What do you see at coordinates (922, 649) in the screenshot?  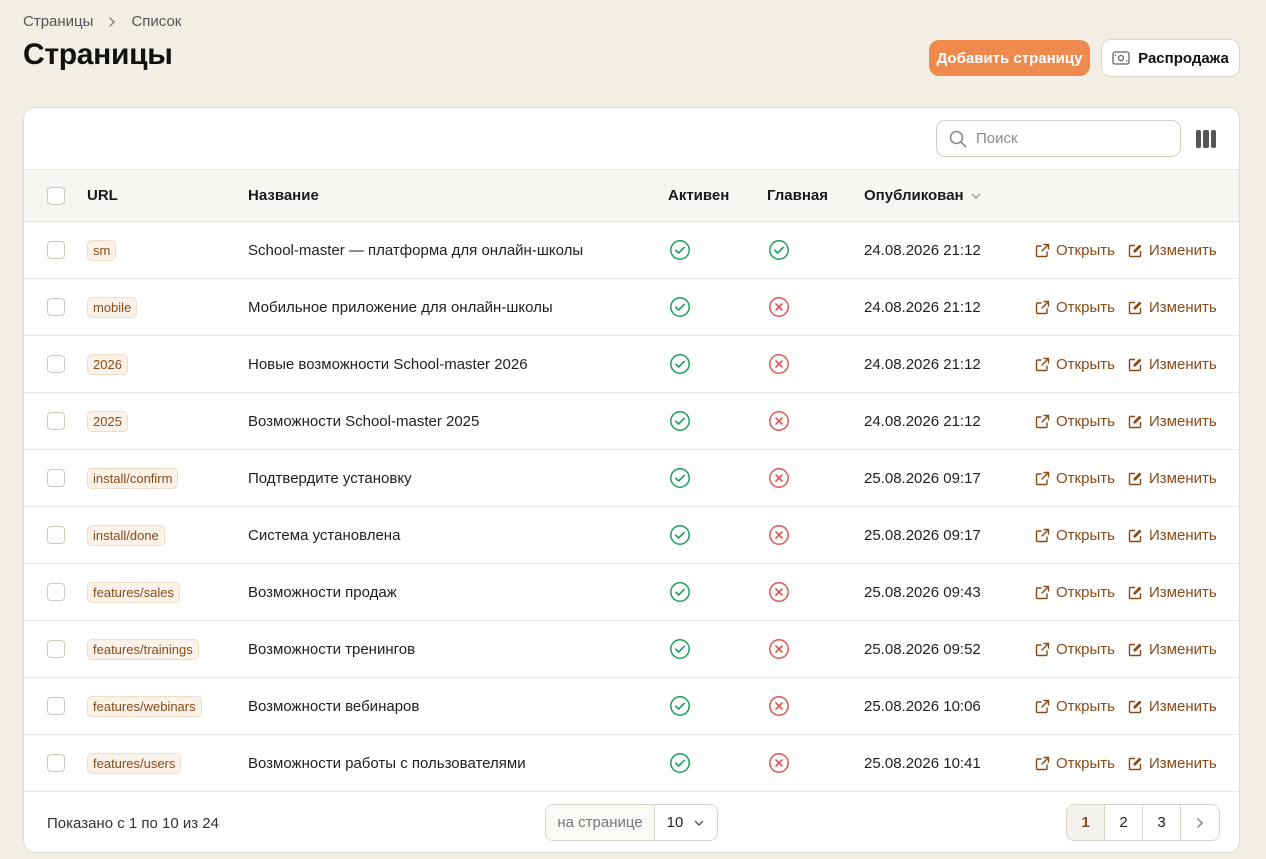 I see `published-date: 25.08.2026 09:52` at bounding box center [922, 649].